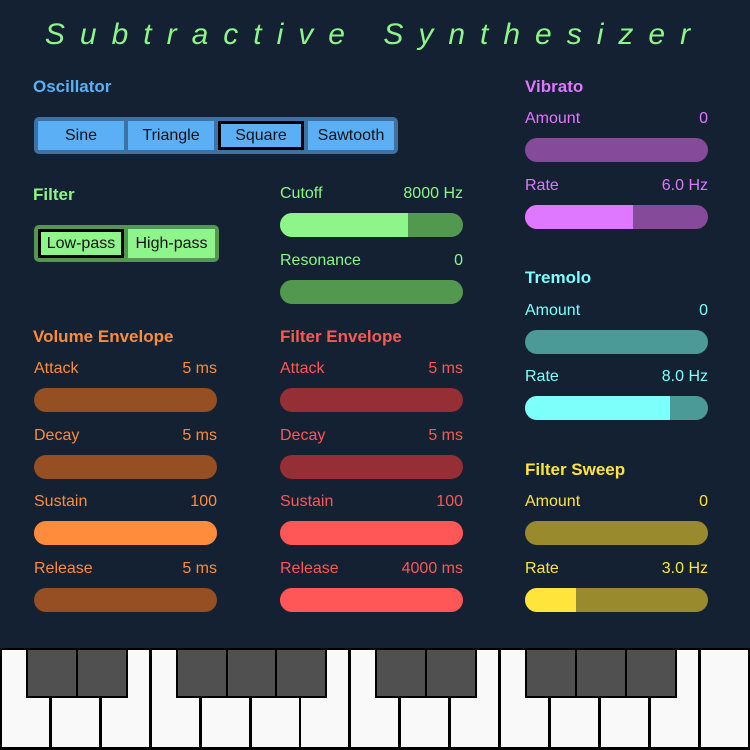 The height and width of the screenshot is (750, 750). Describe the element at coordinates (371, 519) in the screenshot. I see `flt-sustain-control: Sustain 100` at that location.